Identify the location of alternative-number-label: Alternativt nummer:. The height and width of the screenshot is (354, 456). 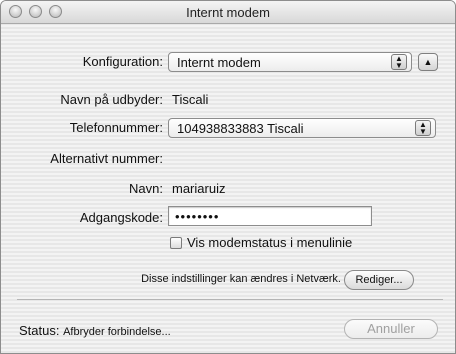
(106, 158).